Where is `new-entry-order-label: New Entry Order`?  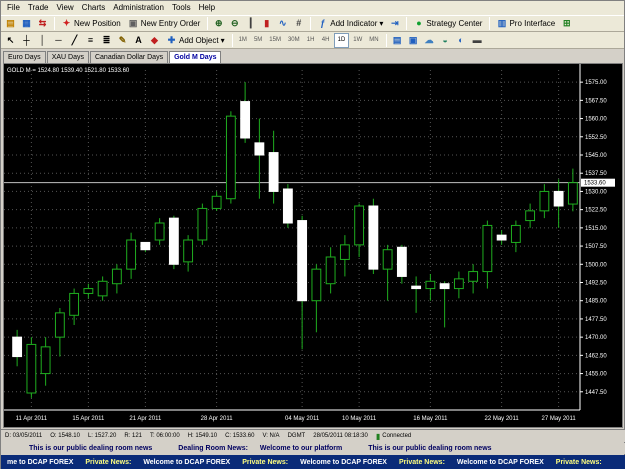
new-entry-order-label: New Entry Order is located at coordinates (170, 23).